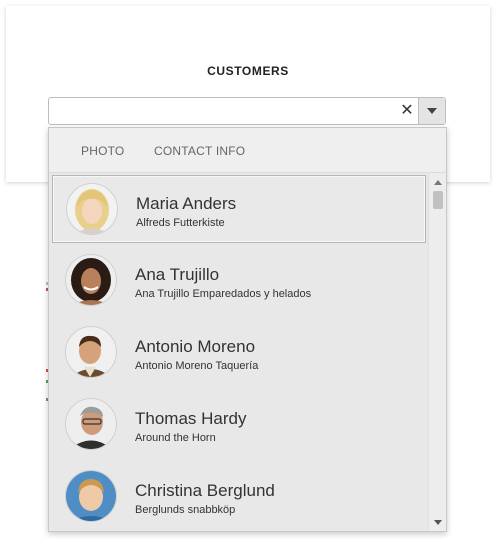 This screenshot has width=497, height=540. I want to click on customer-company: Alfreds Futterkiste, so click(180, 223).